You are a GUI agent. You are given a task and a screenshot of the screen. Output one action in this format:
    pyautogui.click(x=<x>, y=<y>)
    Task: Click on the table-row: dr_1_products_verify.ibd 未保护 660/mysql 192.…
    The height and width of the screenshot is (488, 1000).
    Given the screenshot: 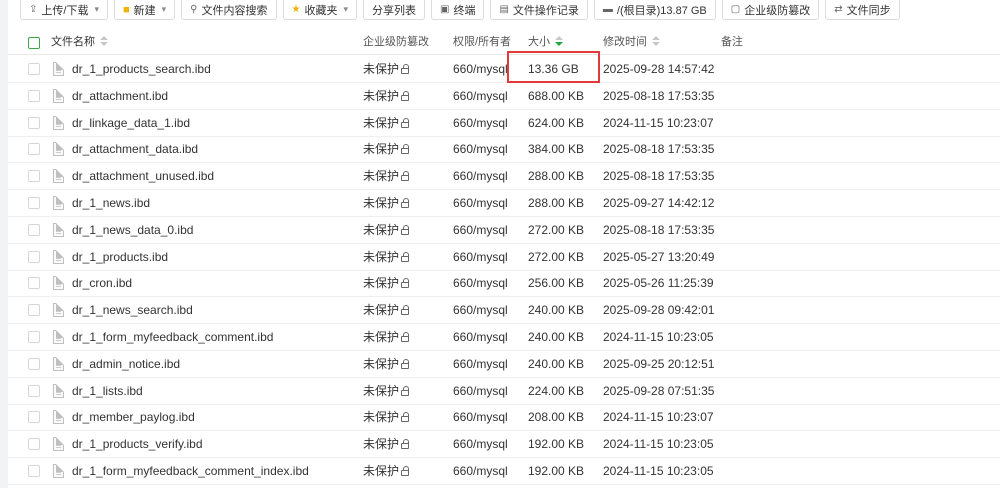 What is the action you would take?
    pyautogui.click(x=504, y=445)
    